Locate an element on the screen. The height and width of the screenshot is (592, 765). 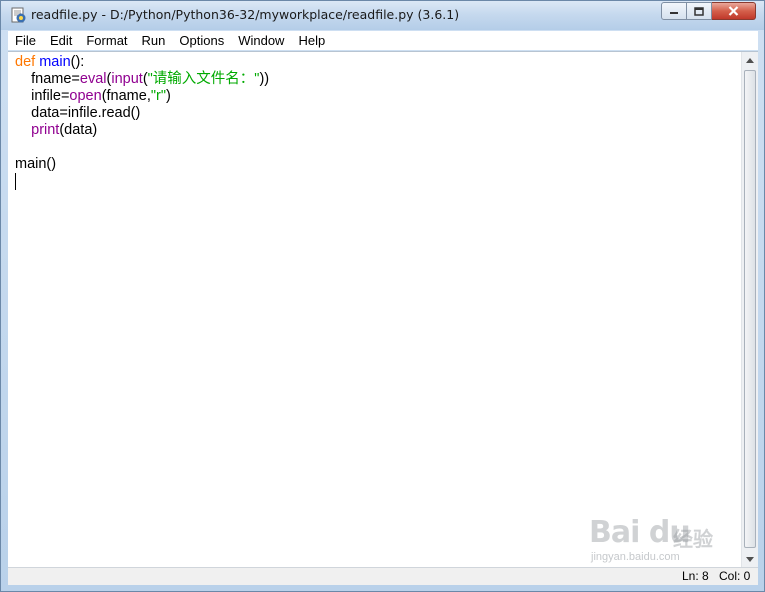
code-line-4: data=infile.read() is located at coordinates (142, 113).